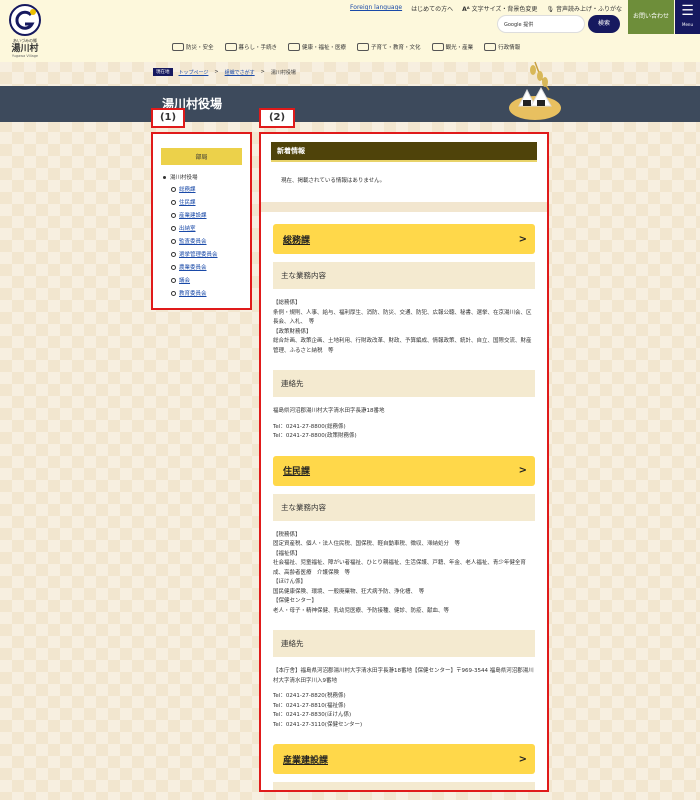 The height and width of the screenshot is (800, 700). I want to click on annotation-label-1: (1), so click(168, 118).